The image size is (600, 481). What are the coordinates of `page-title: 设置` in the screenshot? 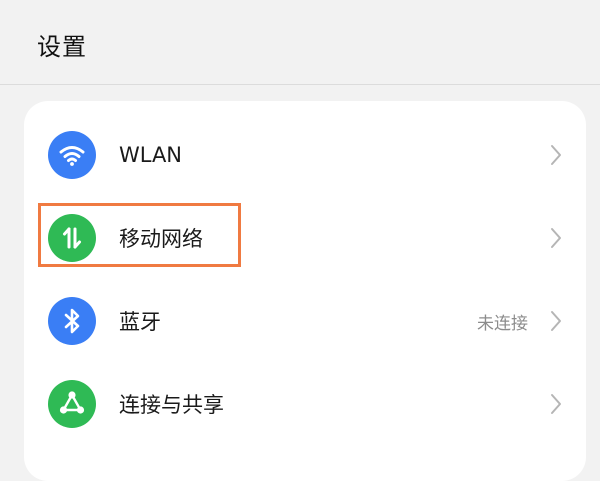 It's located at (62, 47).